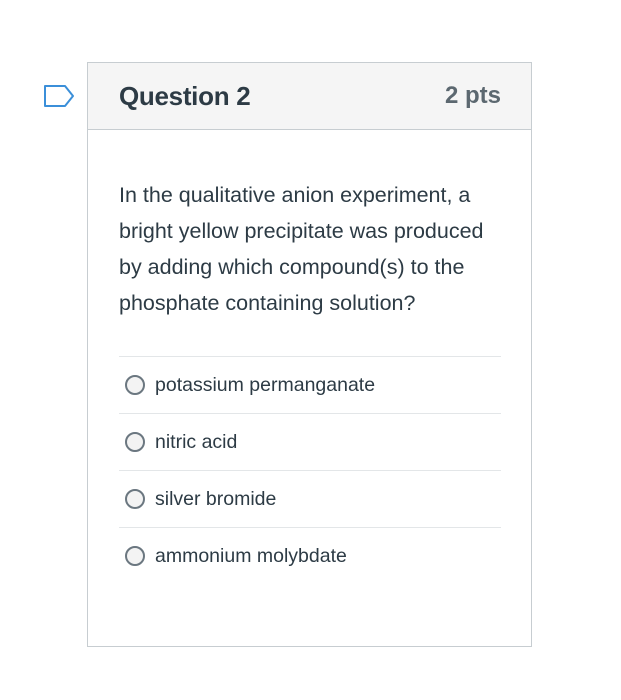 The height and width of the screenshot is (700, 621). What do you see at coordinates (310, 442) in the screenshot?
I see `answer-option: nitric acid` at bounding box center [310, 442].